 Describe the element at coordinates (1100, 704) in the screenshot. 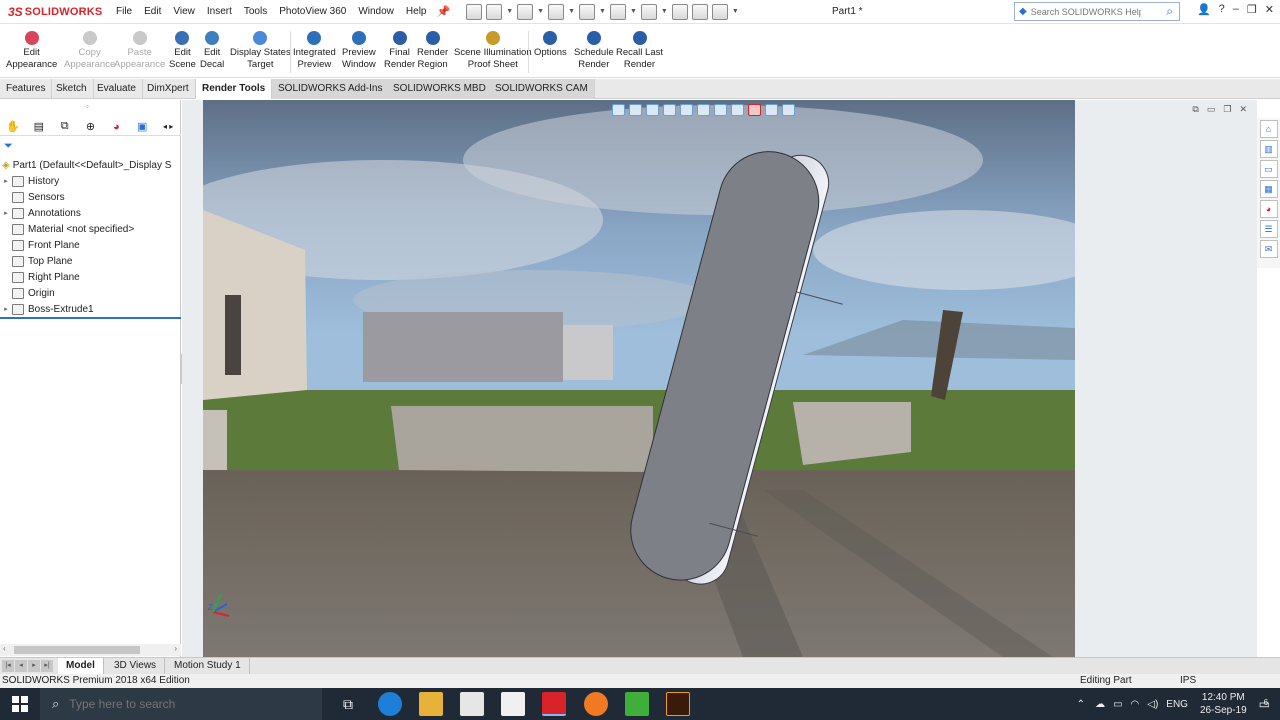

I see `onedrive-icon: ☁` at that location.